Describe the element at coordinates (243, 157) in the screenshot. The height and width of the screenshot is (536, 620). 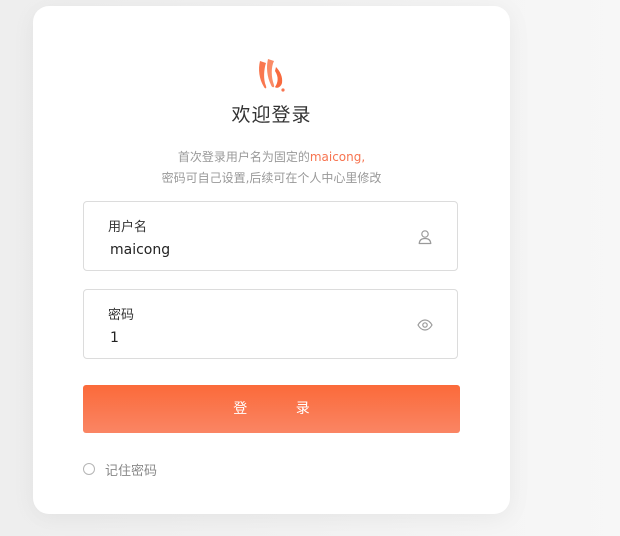
I see `tip-text: 首次登录用户名为固定的` at that location.